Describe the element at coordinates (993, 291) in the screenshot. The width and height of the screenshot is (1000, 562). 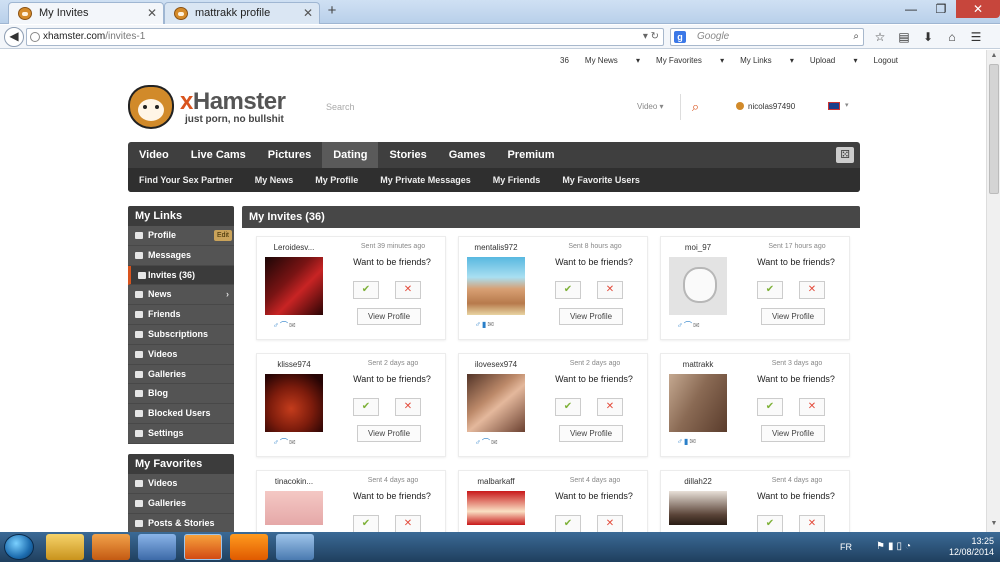
I see `page-scrollbar: ▲ ▼` at that location.